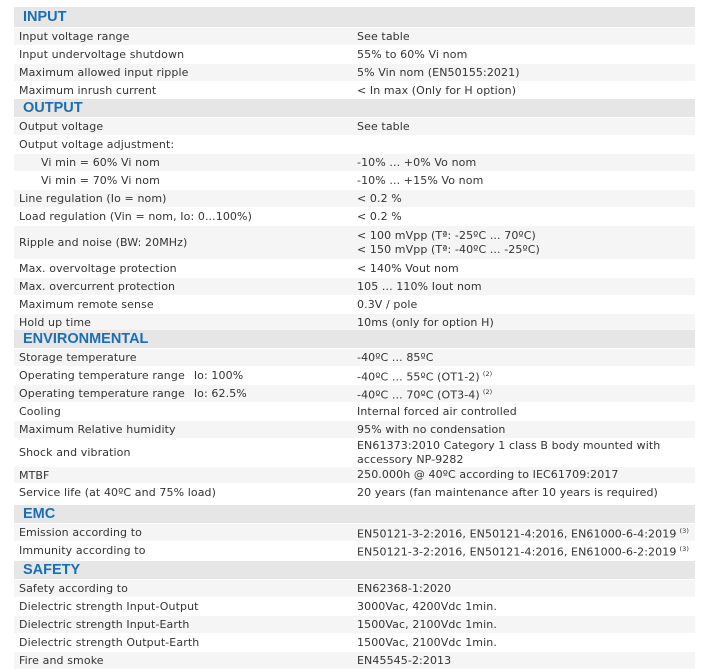 This screenshot has height=672, width=715. I want to click on spec-row: Input voltage range See table, so click(354, 37).